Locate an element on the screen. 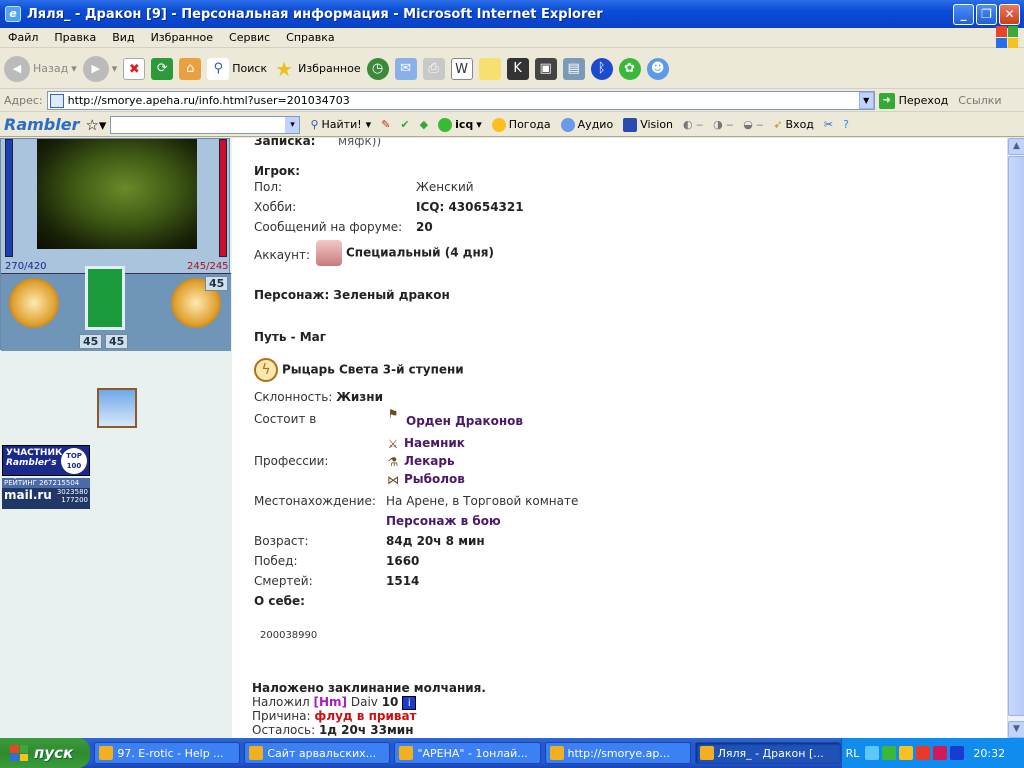 The height and width of the screenshot is (768, 1024). stop-icon: ✖ is located at coordinates (134, 68).